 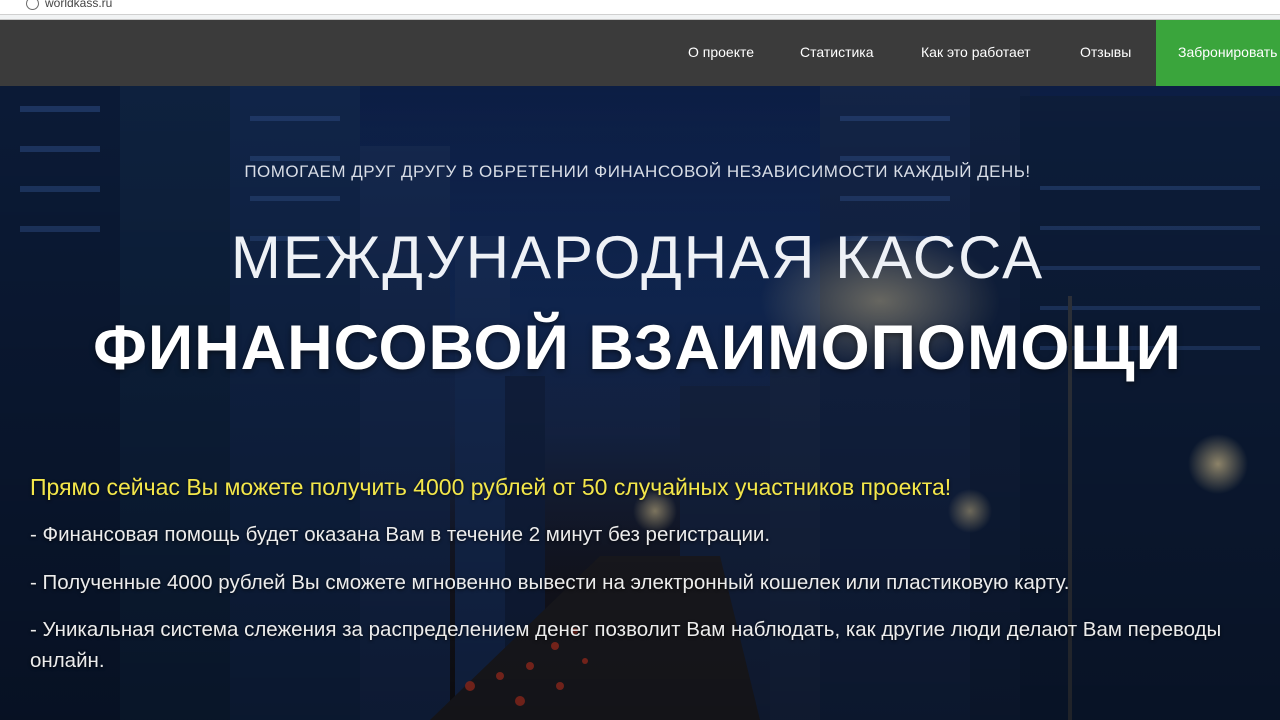 What do you see at coordinates (1105, 53) in the screenshot?
I see `nav-item-reviews: Отзывы` at bounding box center [1105, 53].